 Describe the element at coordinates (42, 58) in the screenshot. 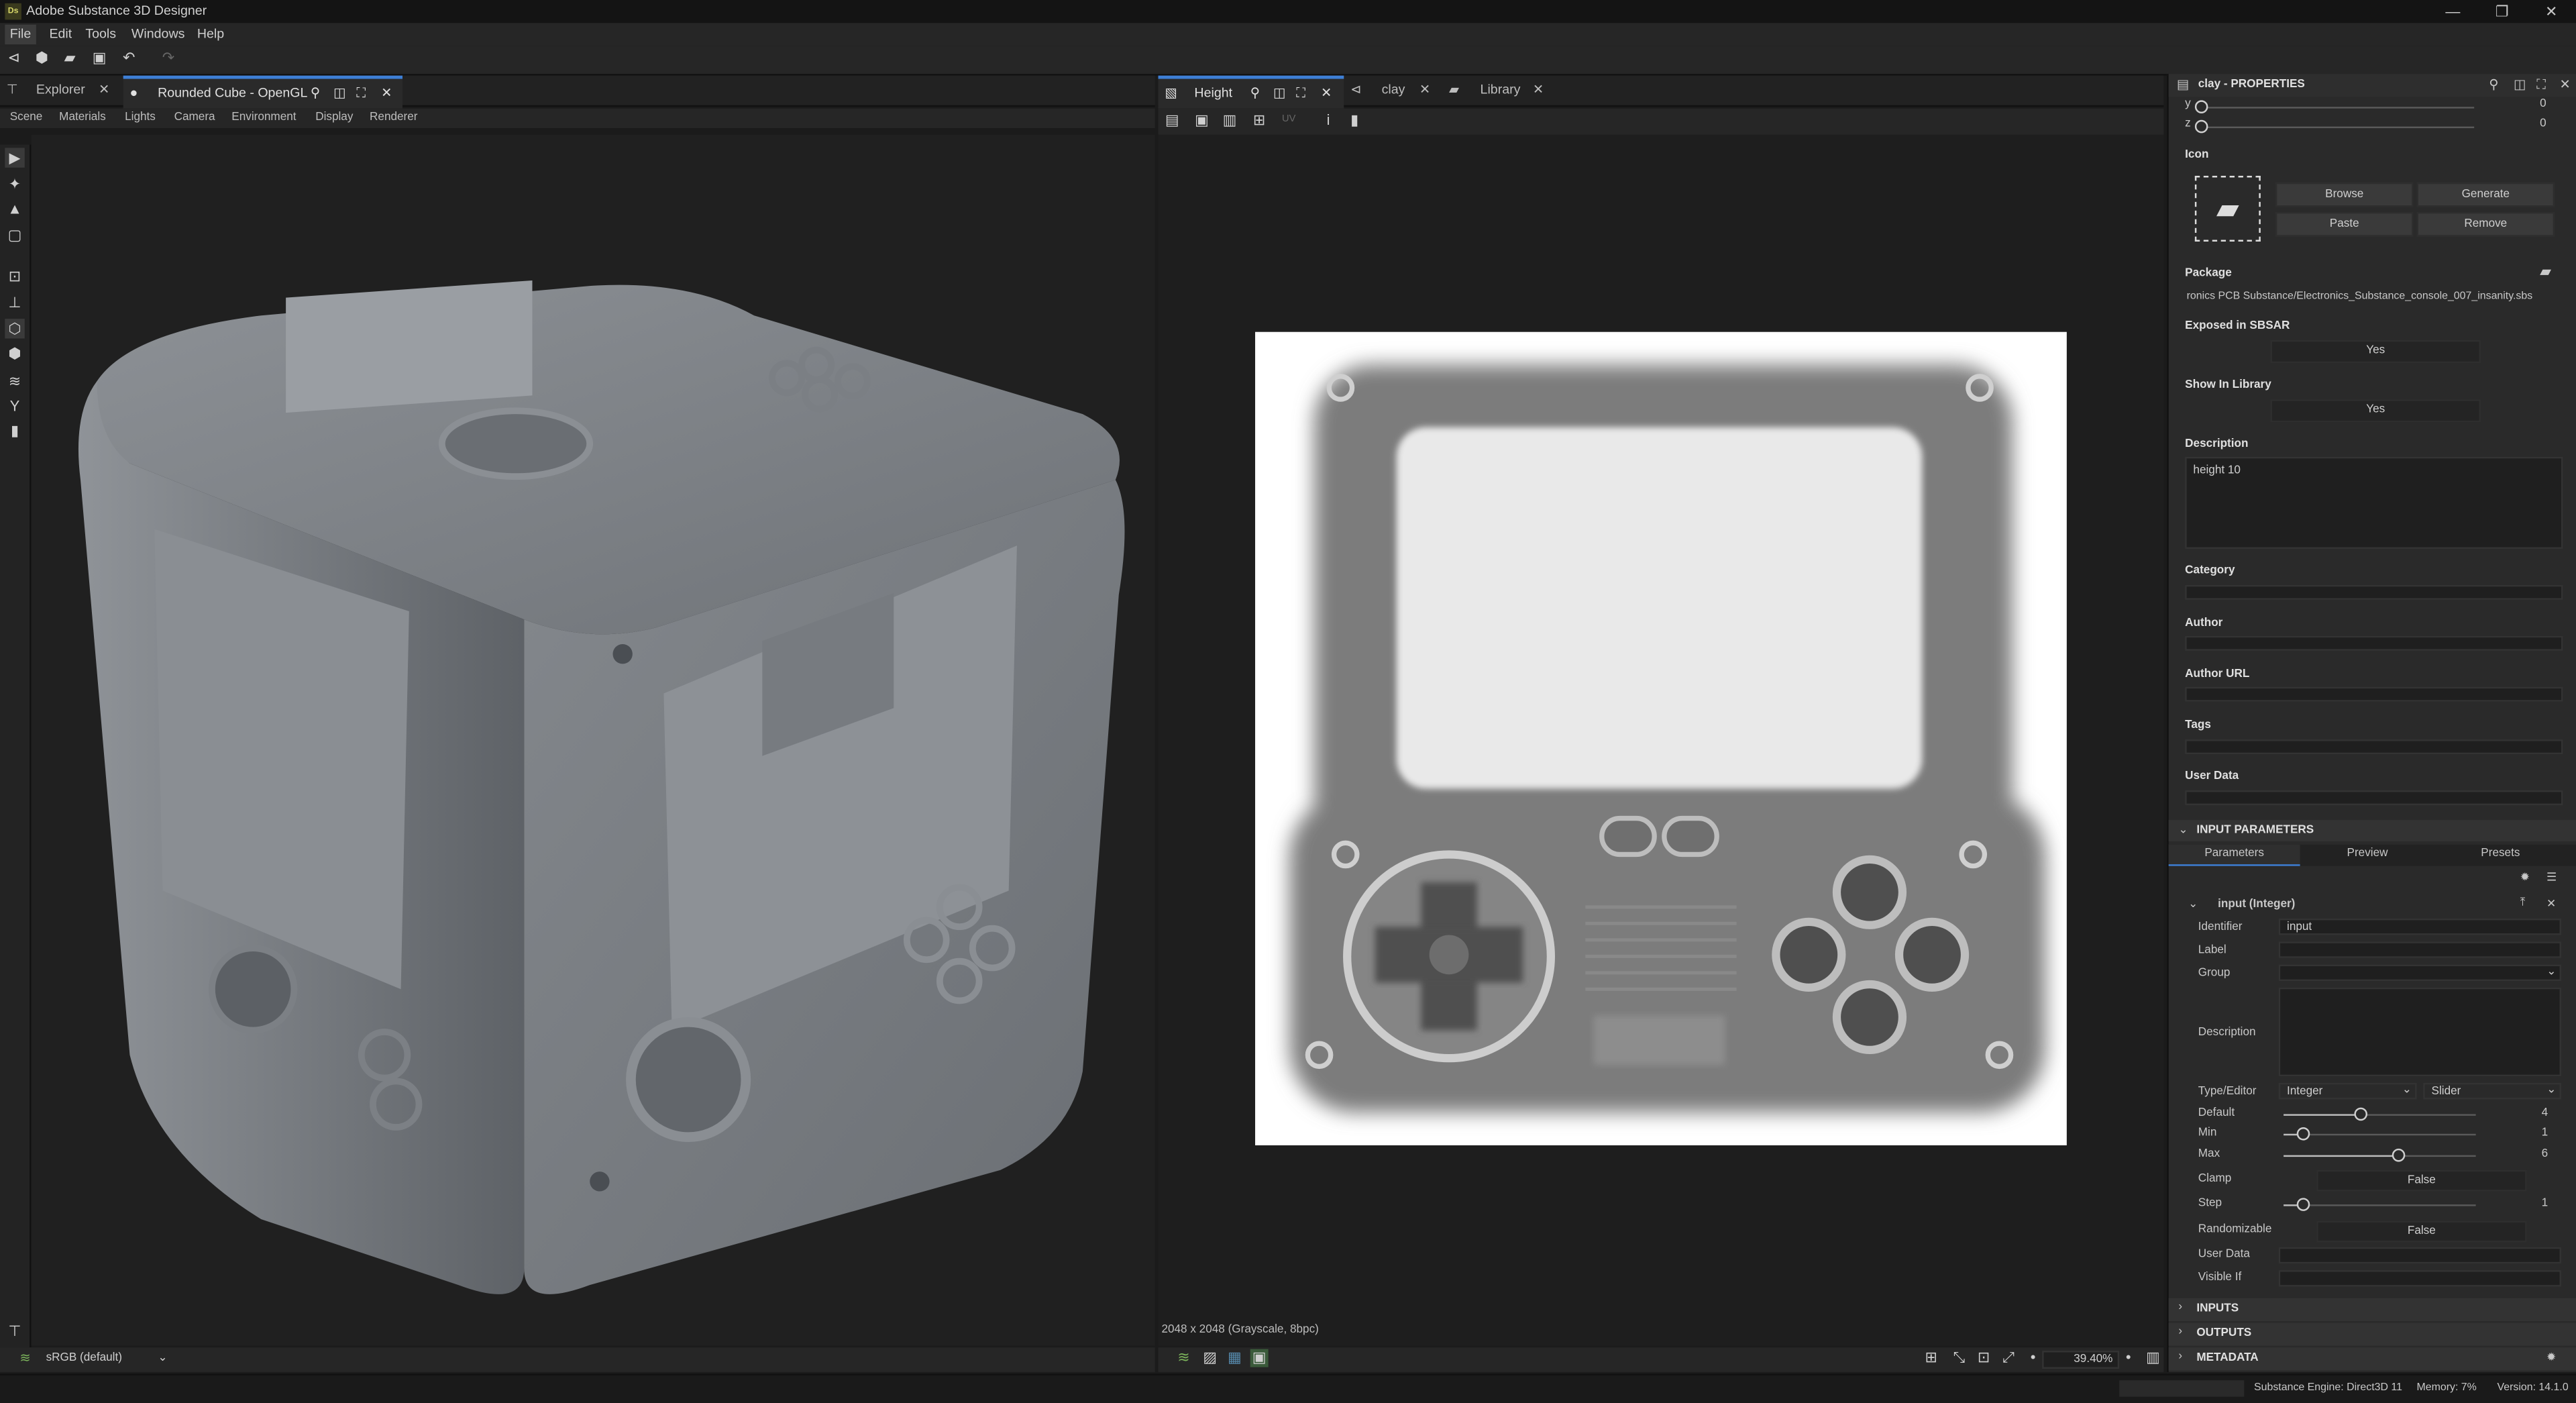

I see `new-package-icon: ⬢` at that location.